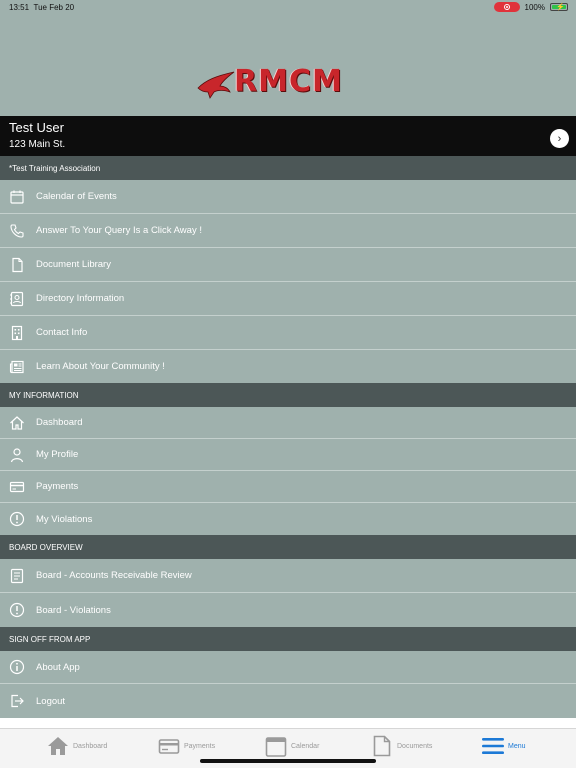 The height and width of the screenshot is (768, 576). I want to click on rmcm-logo: RMCM, so click(279, 83).